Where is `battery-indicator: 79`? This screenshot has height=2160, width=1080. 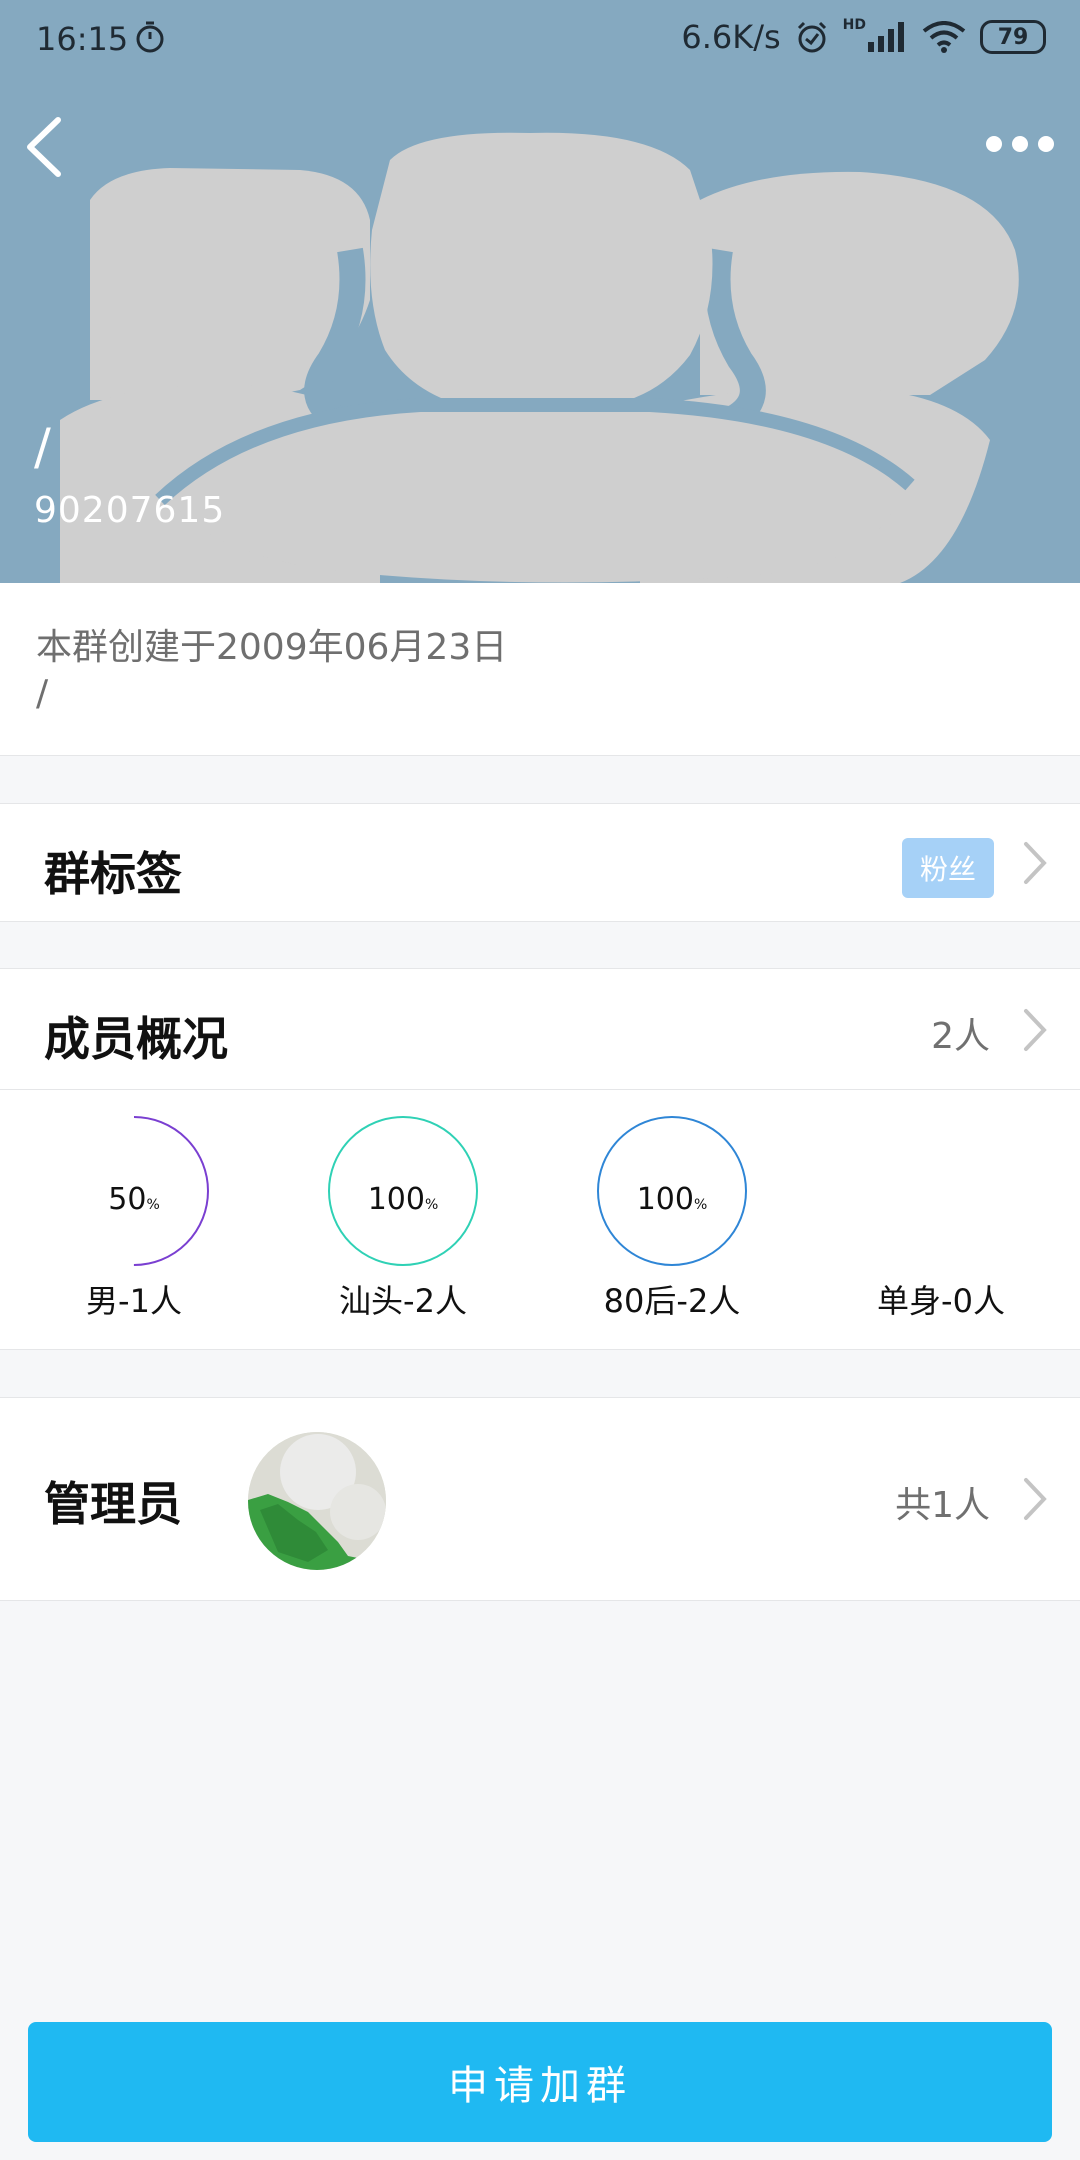 battery-indicator: 79 is located at coordinates (1013, 37).